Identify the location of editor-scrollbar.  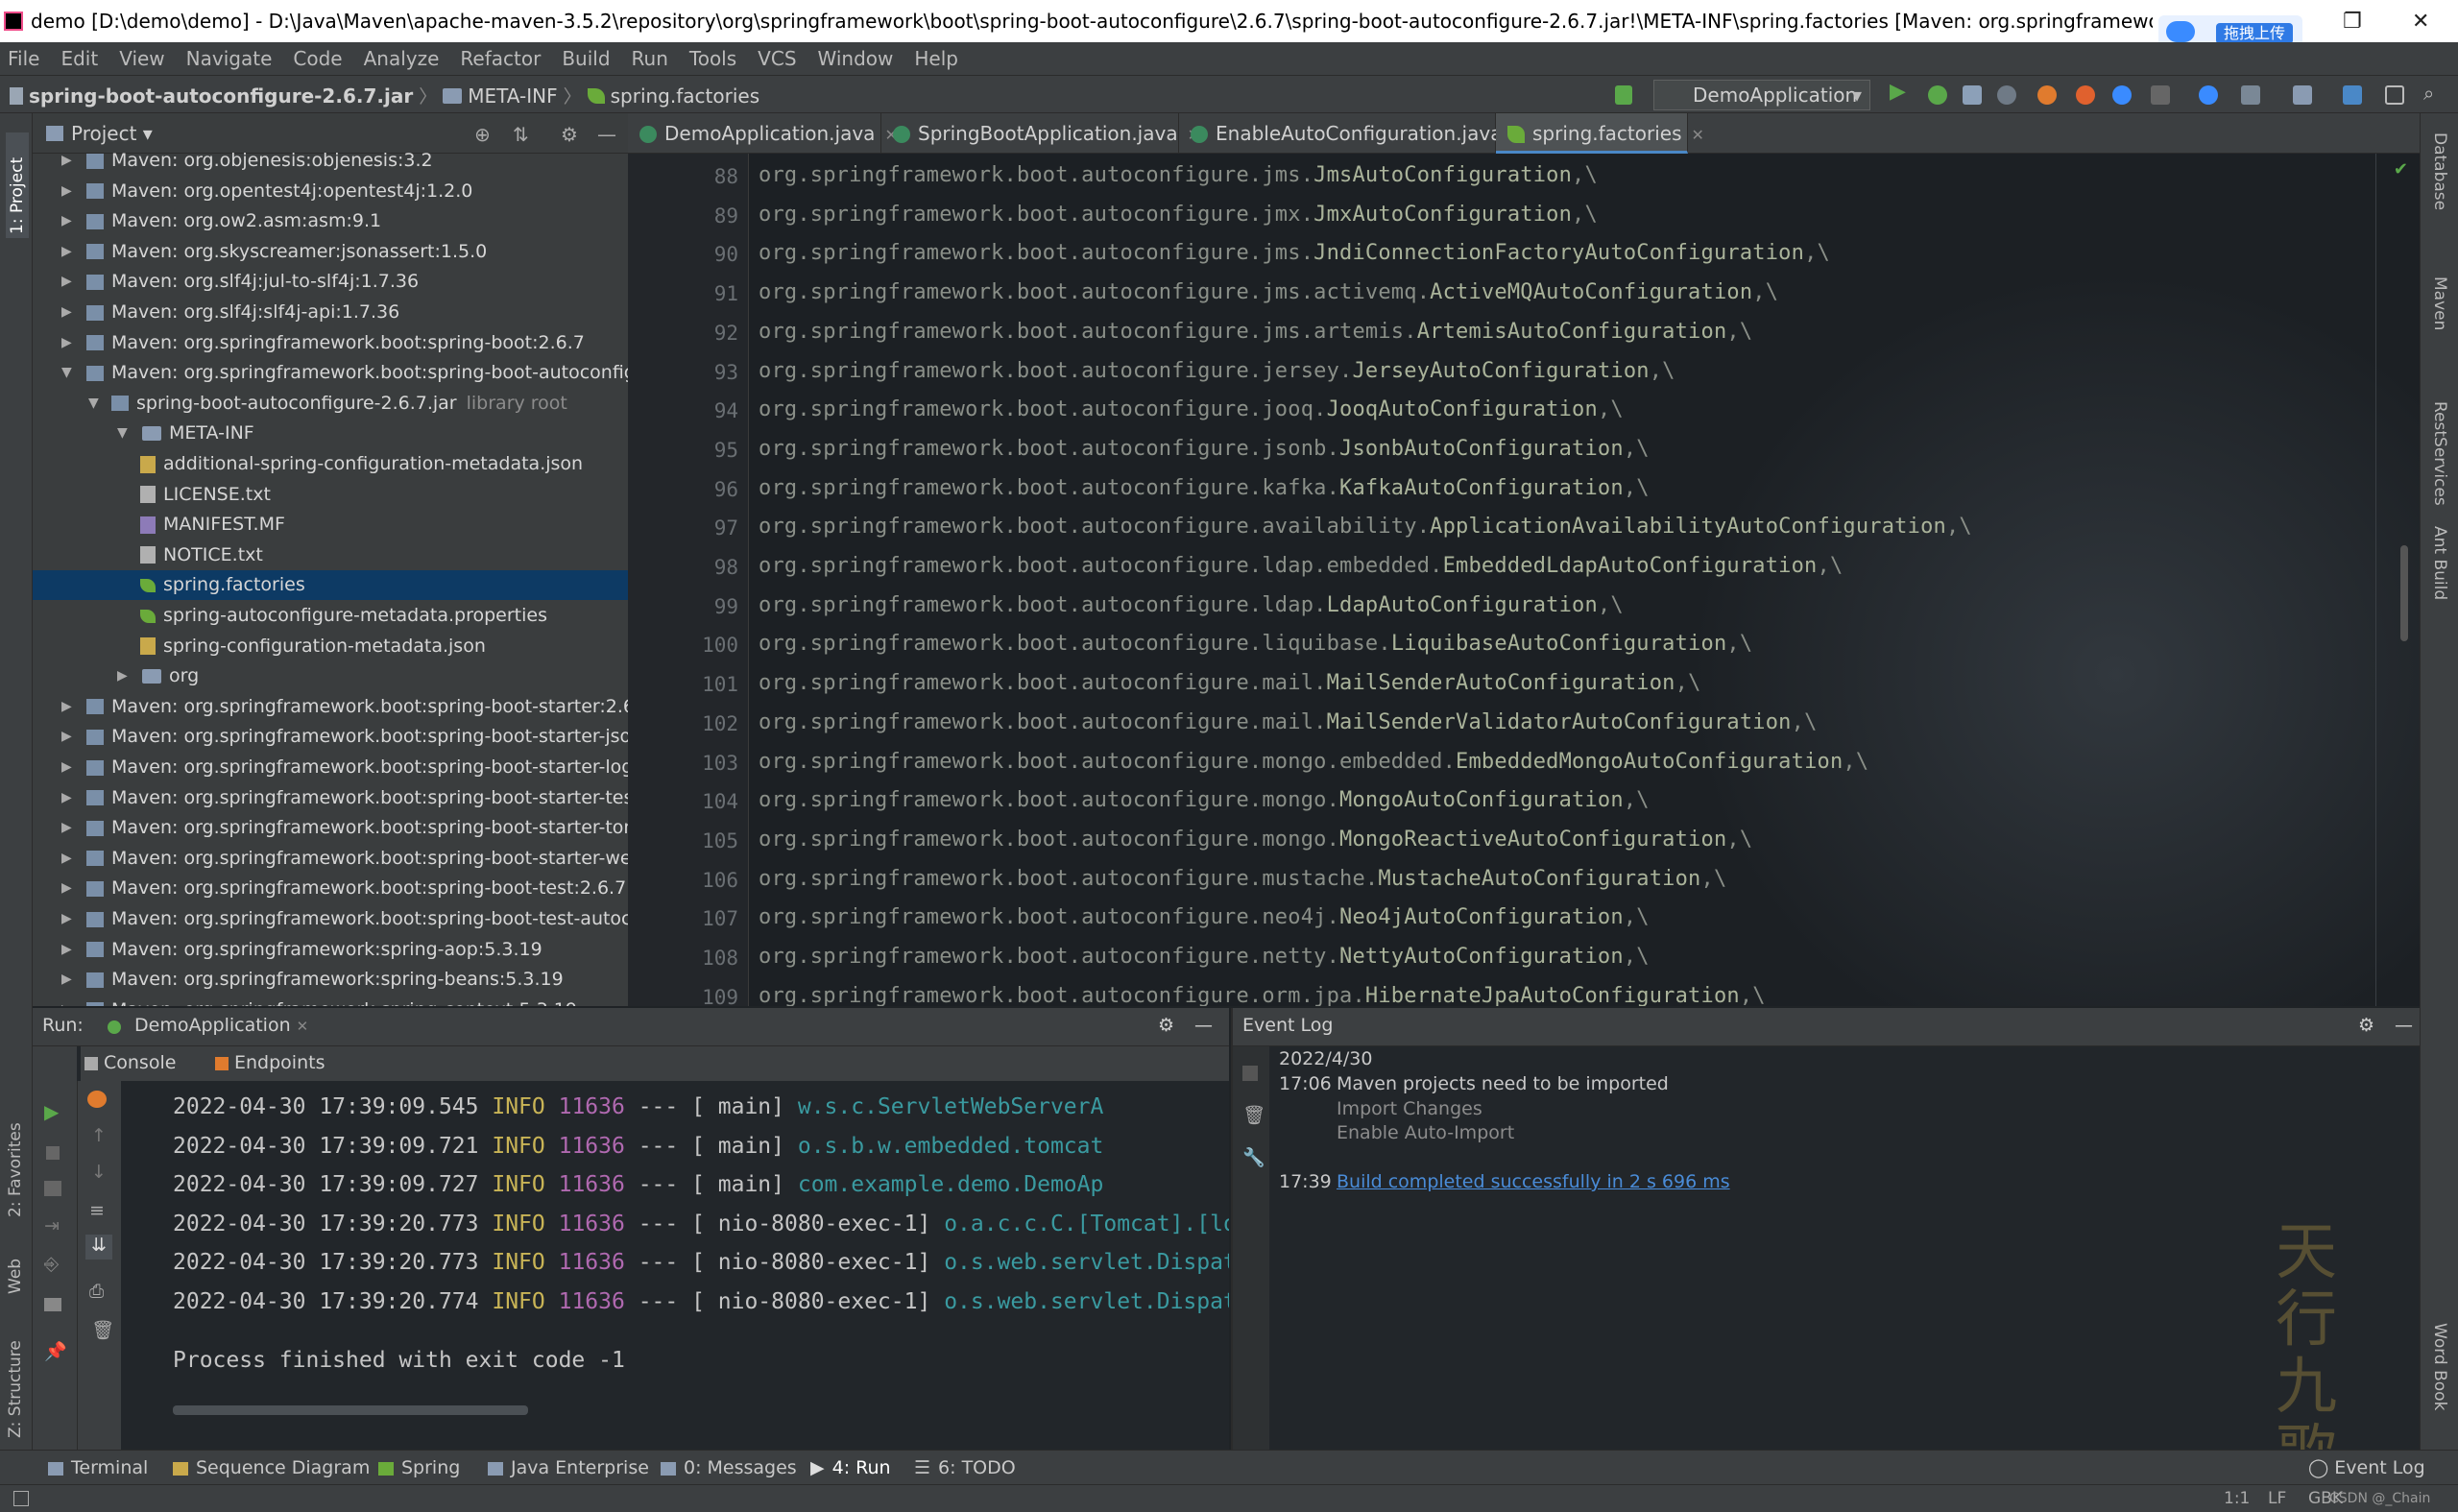
(2404, 593).